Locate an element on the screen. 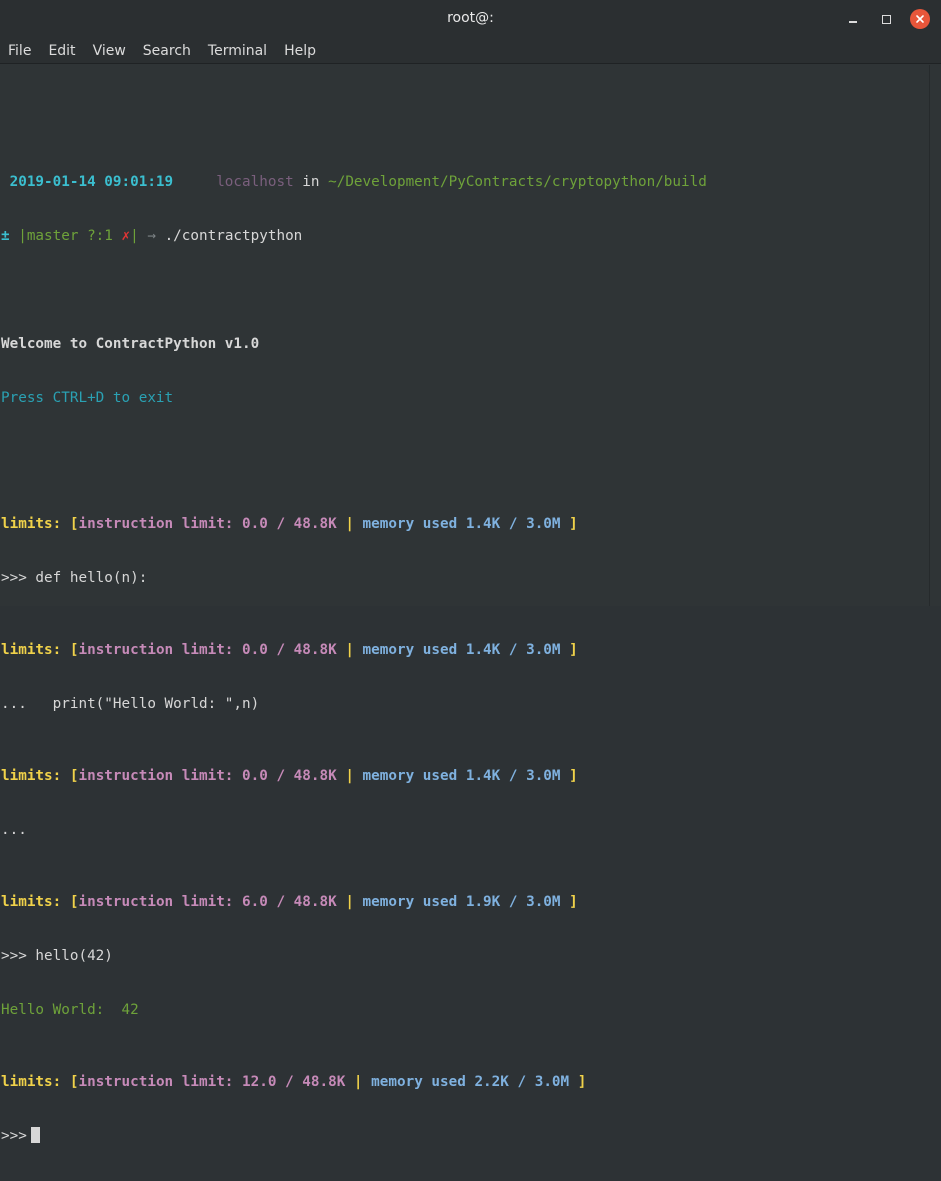  maximize-icon is located at coordinates (886, 19).